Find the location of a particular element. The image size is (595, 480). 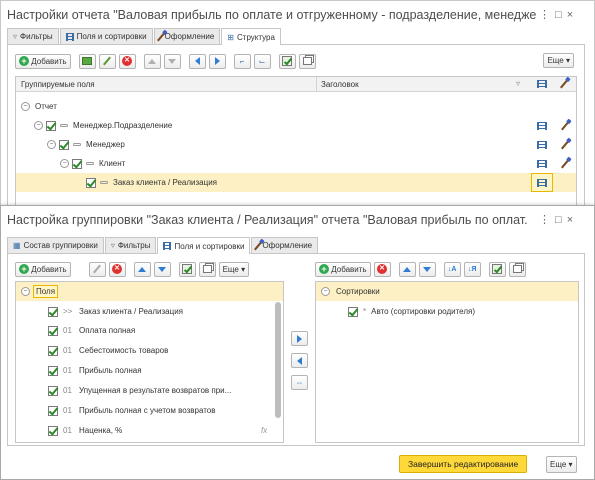

sorting-root-row: − Сортировки is located at coordinates (447, 291).